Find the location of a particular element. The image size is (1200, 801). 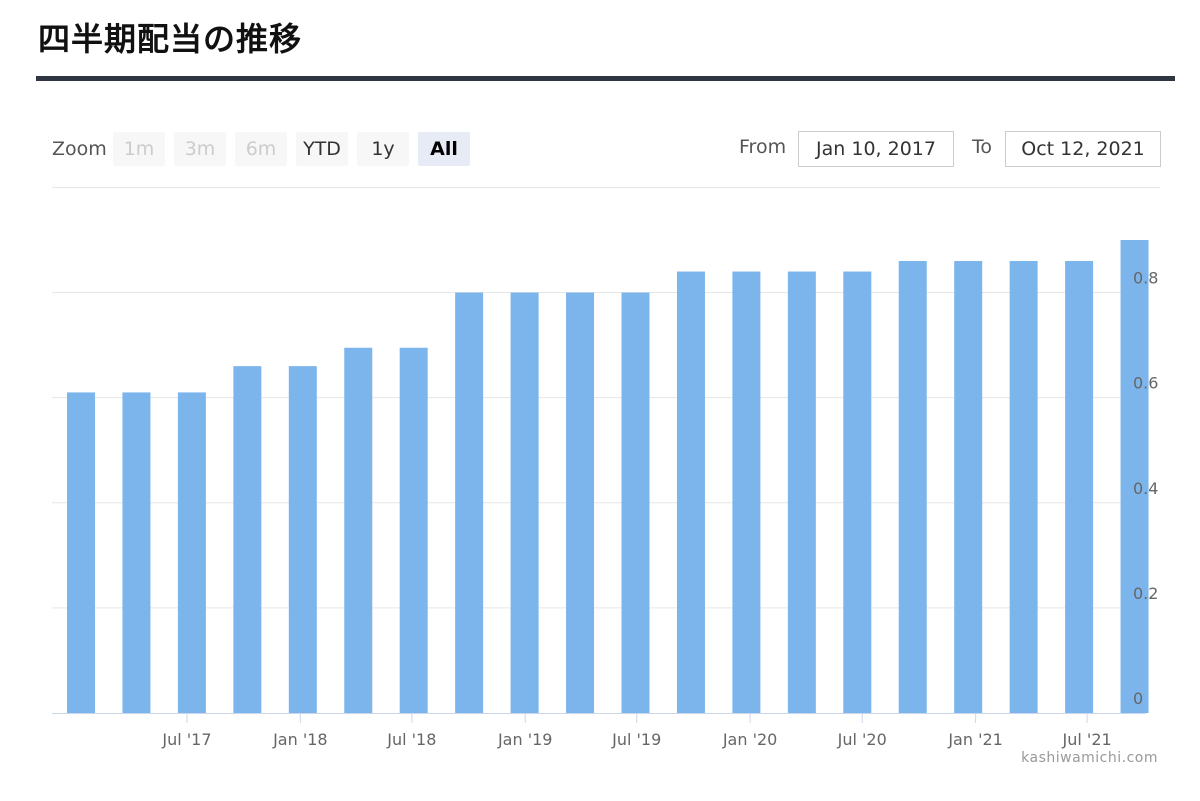

y-tick-label: 0.8 is located at coordinates (1145, 278).